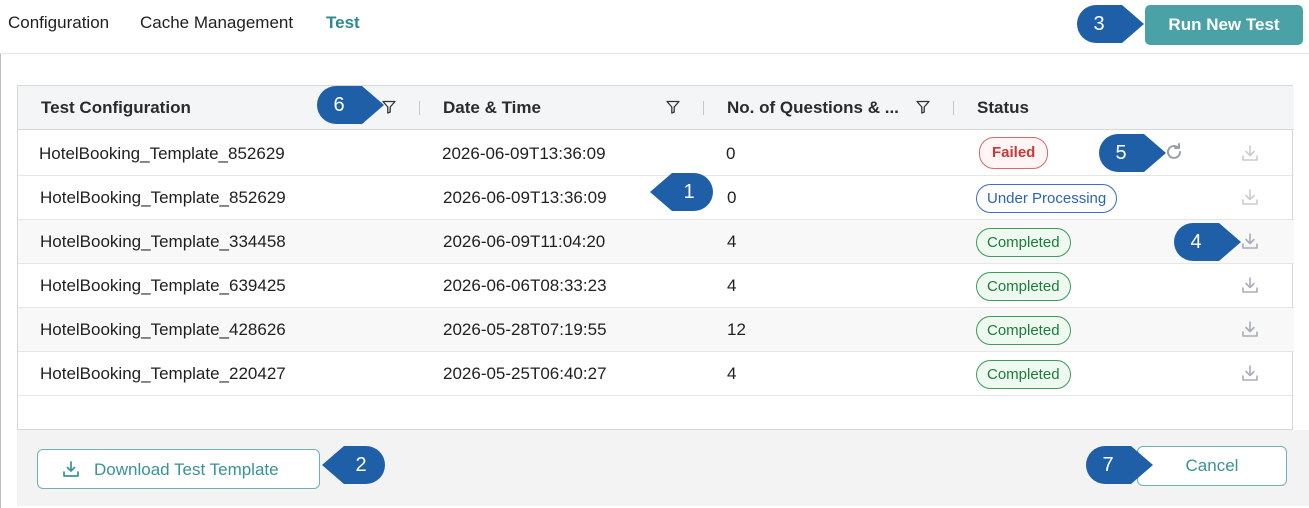  Describe the element at coordinates (492, 107) in the screenshot. I see `column-header-date-time: Date & Time` at that location.